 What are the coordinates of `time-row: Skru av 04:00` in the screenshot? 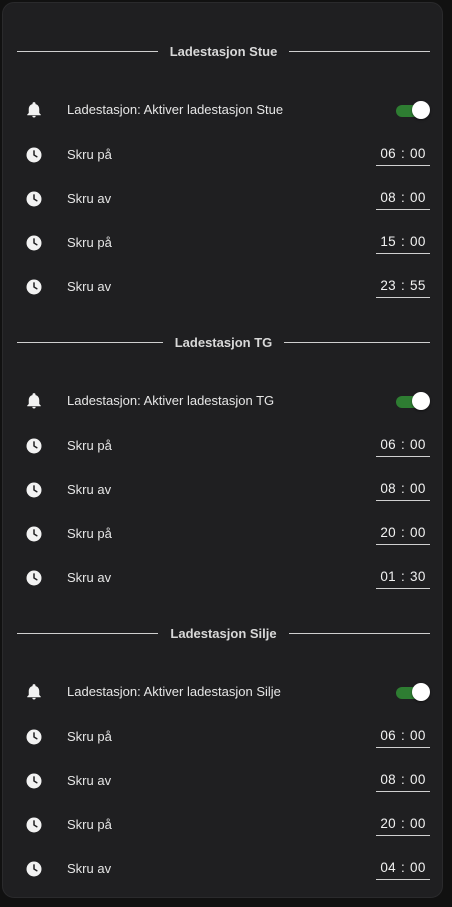 It's located at (222, 869).